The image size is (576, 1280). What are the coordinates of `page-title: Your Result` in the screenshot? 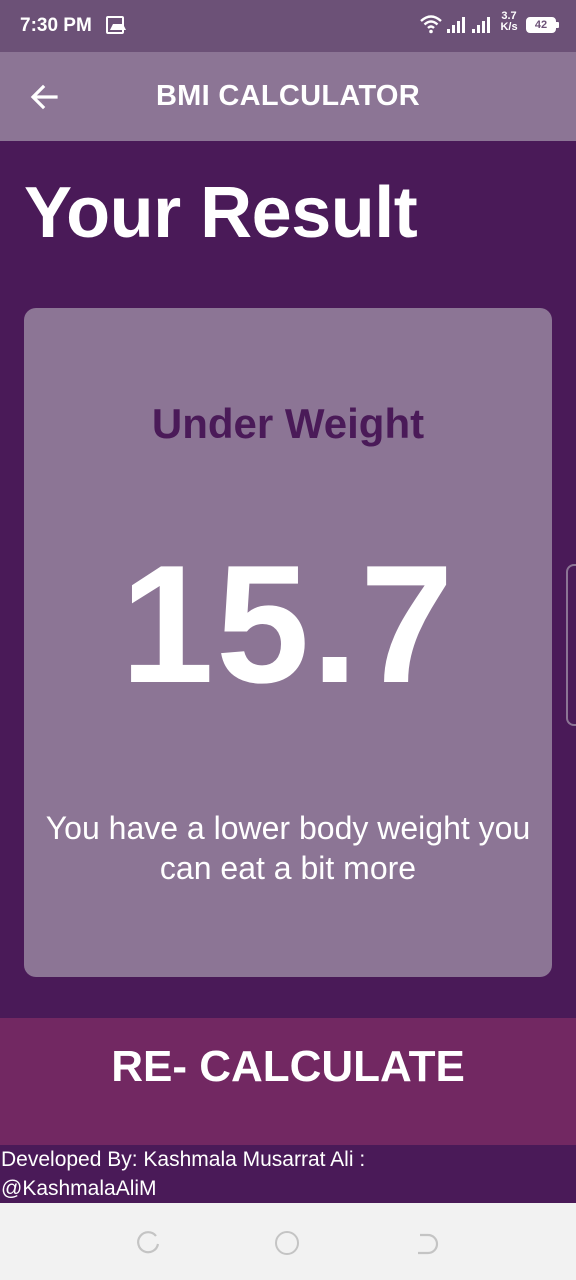 It's located at (221, 213).